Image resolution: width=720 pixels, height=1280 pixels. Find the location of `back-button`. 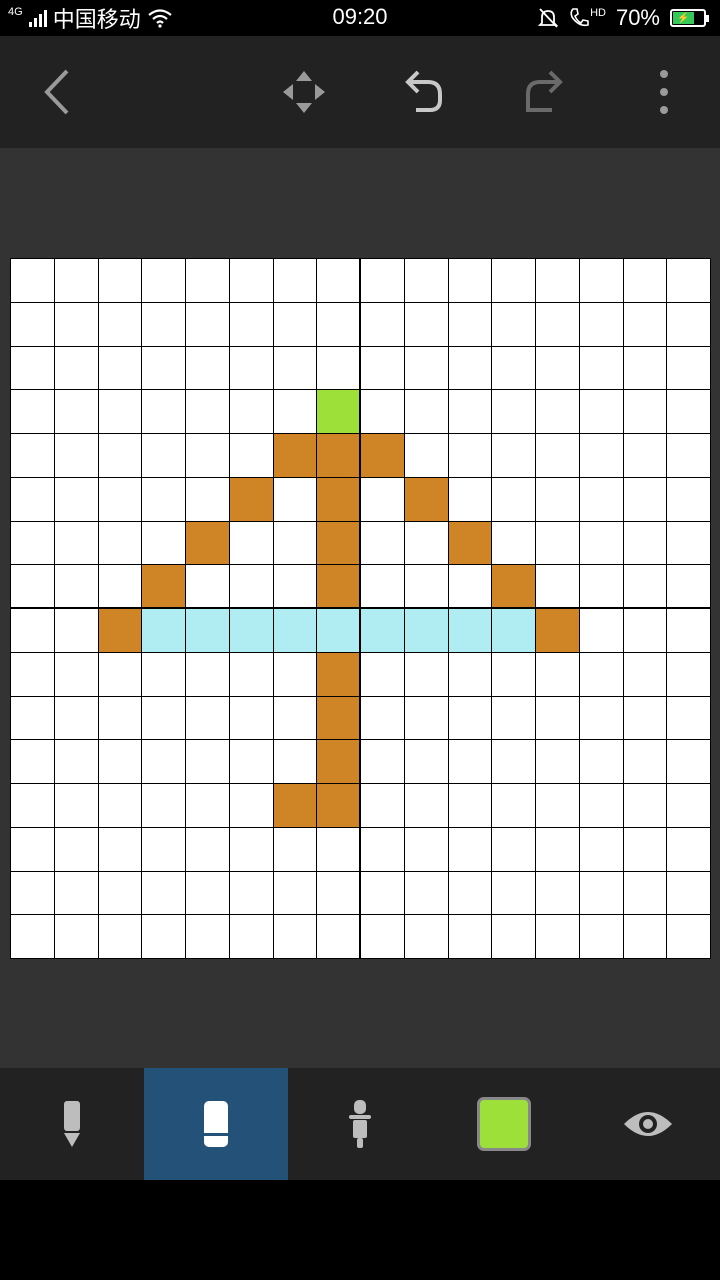

back-button is located at coordinates (56, 92).